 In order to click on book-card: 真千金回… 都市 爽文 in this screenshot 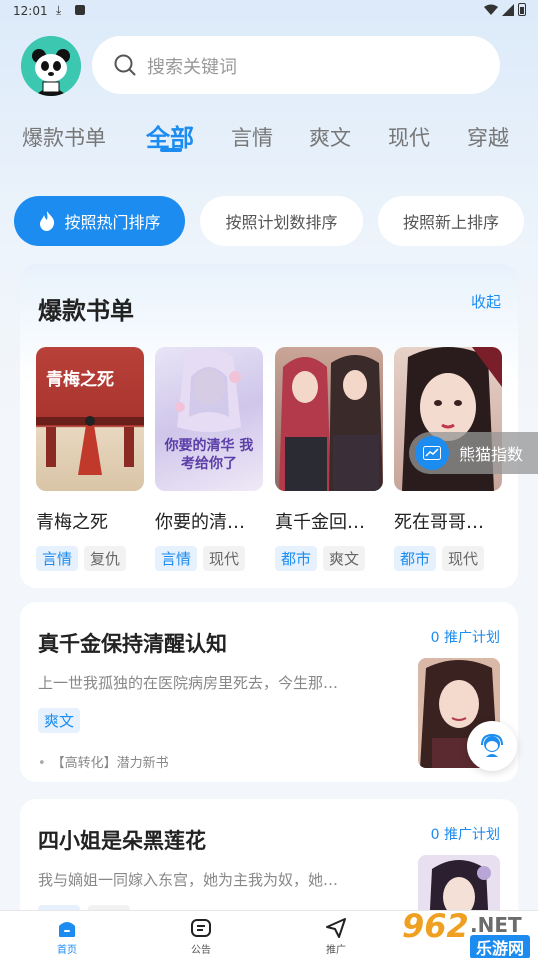, I will do `click(329, 459)`.